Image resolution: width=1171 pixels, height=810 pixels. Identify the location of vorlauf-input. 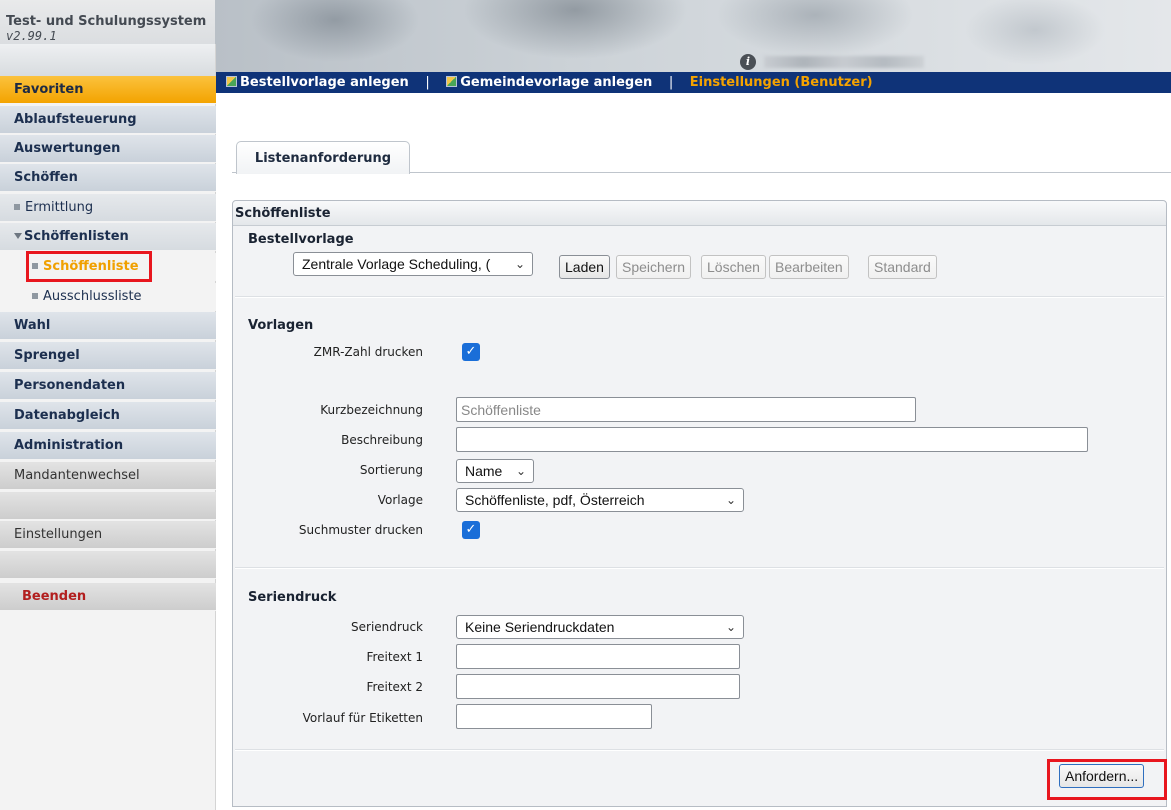
(554, 716).